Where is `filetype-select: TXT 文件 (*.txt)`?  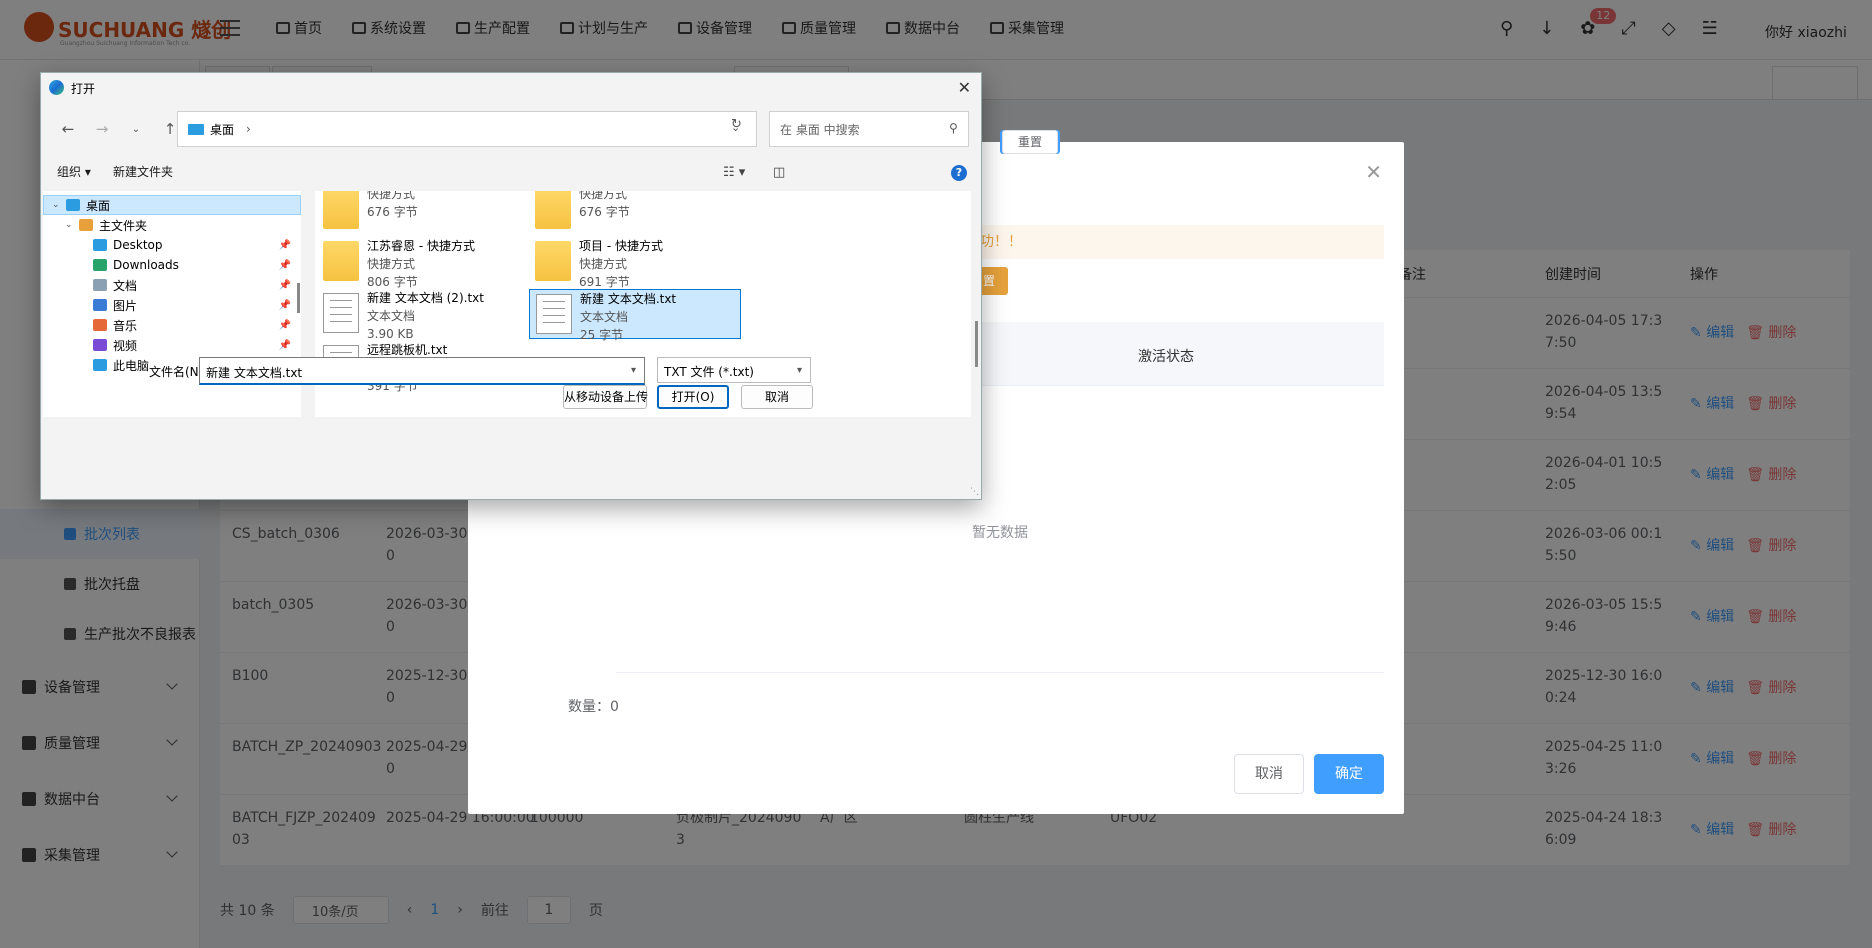 filetype-select: TXT 文件 (*.txt) is located at coordinates (734, 370).